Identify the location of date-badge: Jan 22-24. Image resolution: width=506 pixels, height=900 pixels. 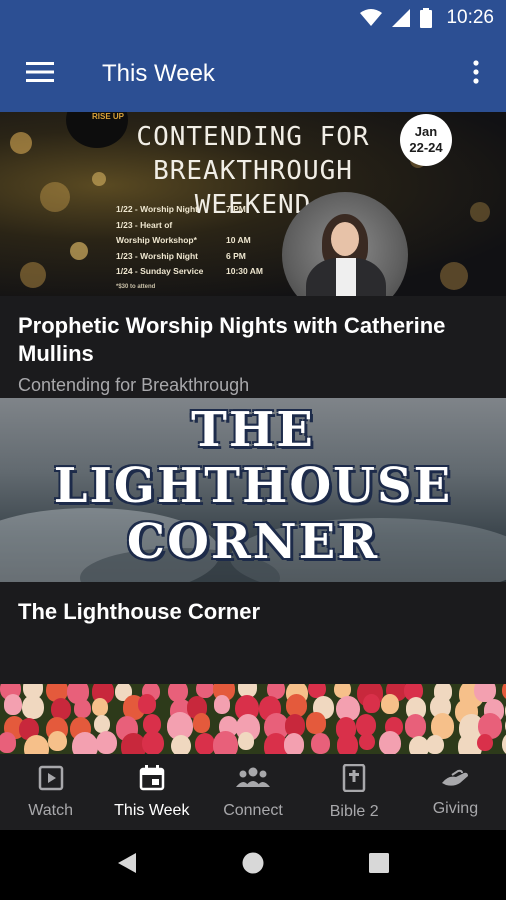
(426, 140).